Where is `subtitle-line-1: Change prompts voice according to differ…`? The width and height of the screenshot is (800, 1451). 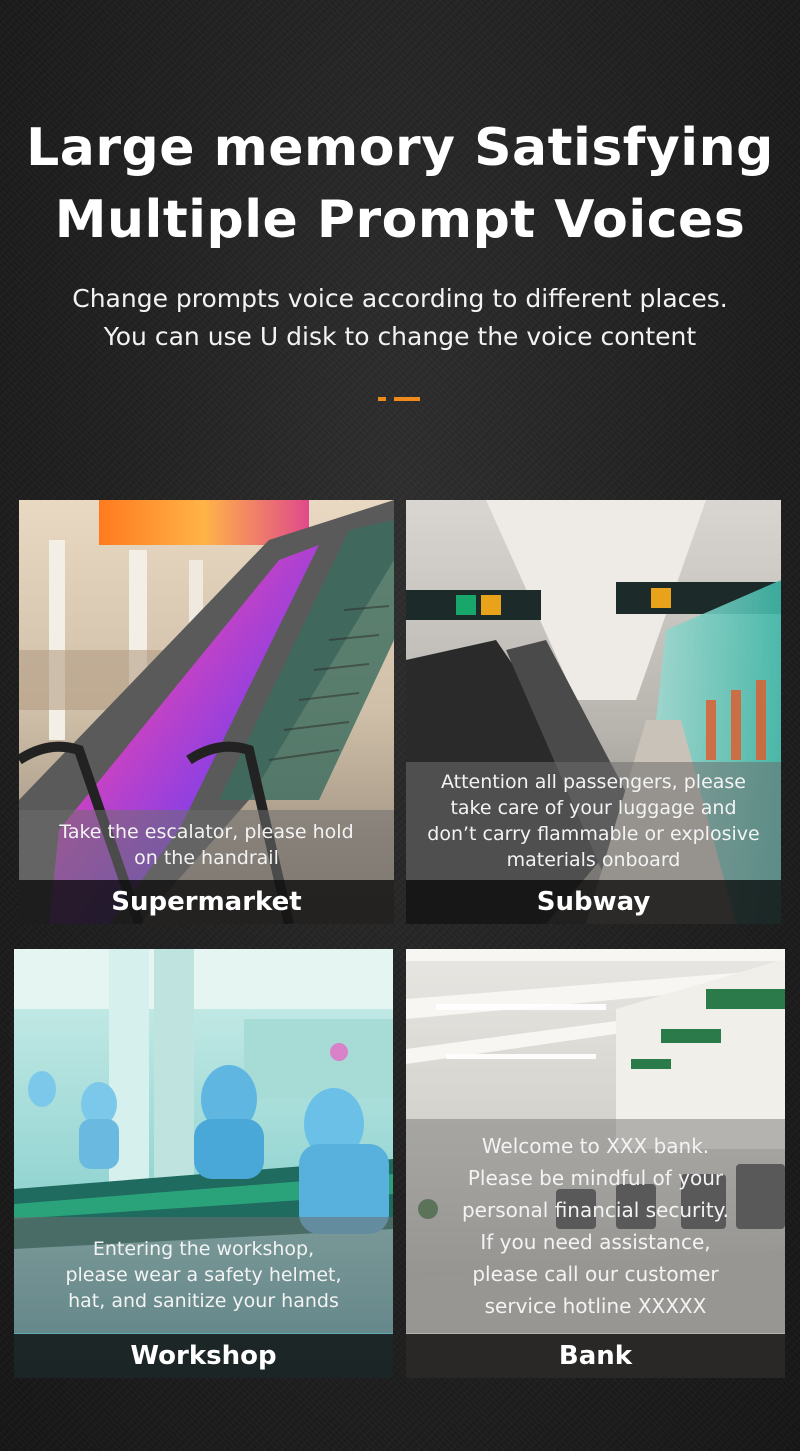 subtitle-line-1: Change prompts voice according to differ… is located at coordinates (400, 298).